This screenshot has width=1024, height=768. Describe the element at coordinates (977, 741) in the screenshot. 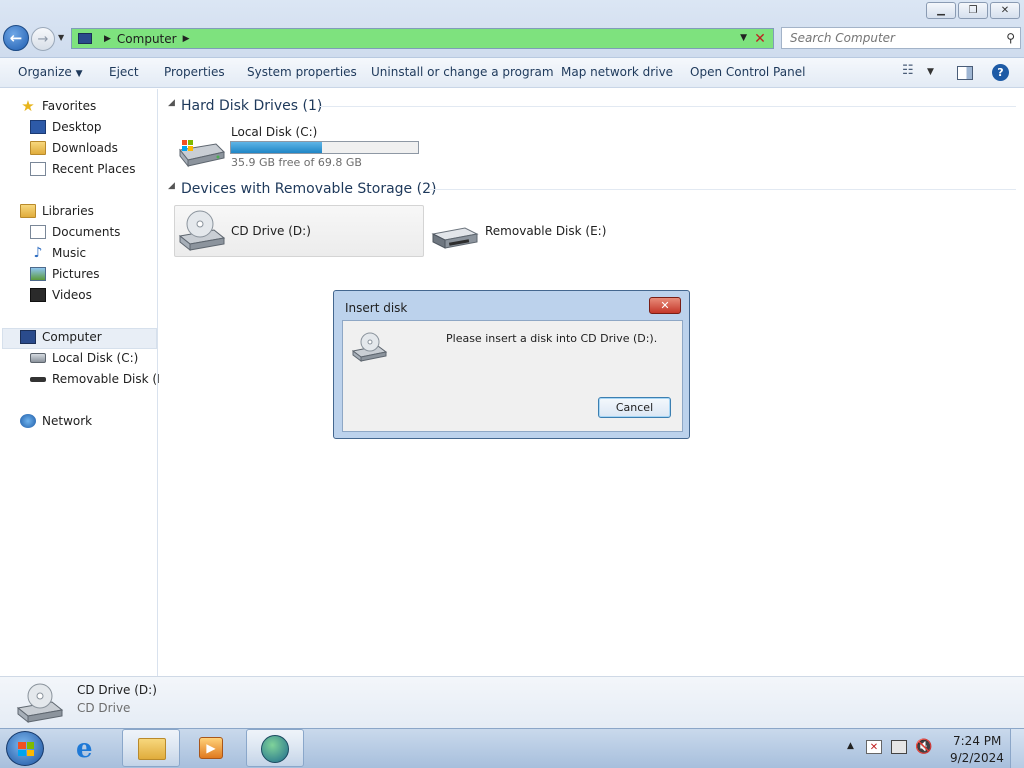

I see `clock-time: 7:24 PM` at that location.